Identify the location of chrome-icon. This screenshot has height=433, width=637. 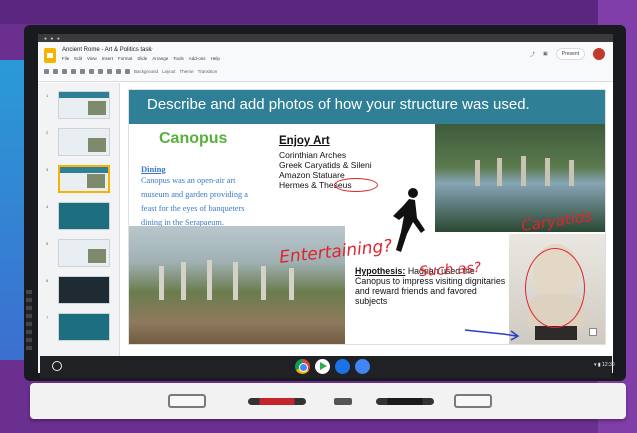
(302, 366).